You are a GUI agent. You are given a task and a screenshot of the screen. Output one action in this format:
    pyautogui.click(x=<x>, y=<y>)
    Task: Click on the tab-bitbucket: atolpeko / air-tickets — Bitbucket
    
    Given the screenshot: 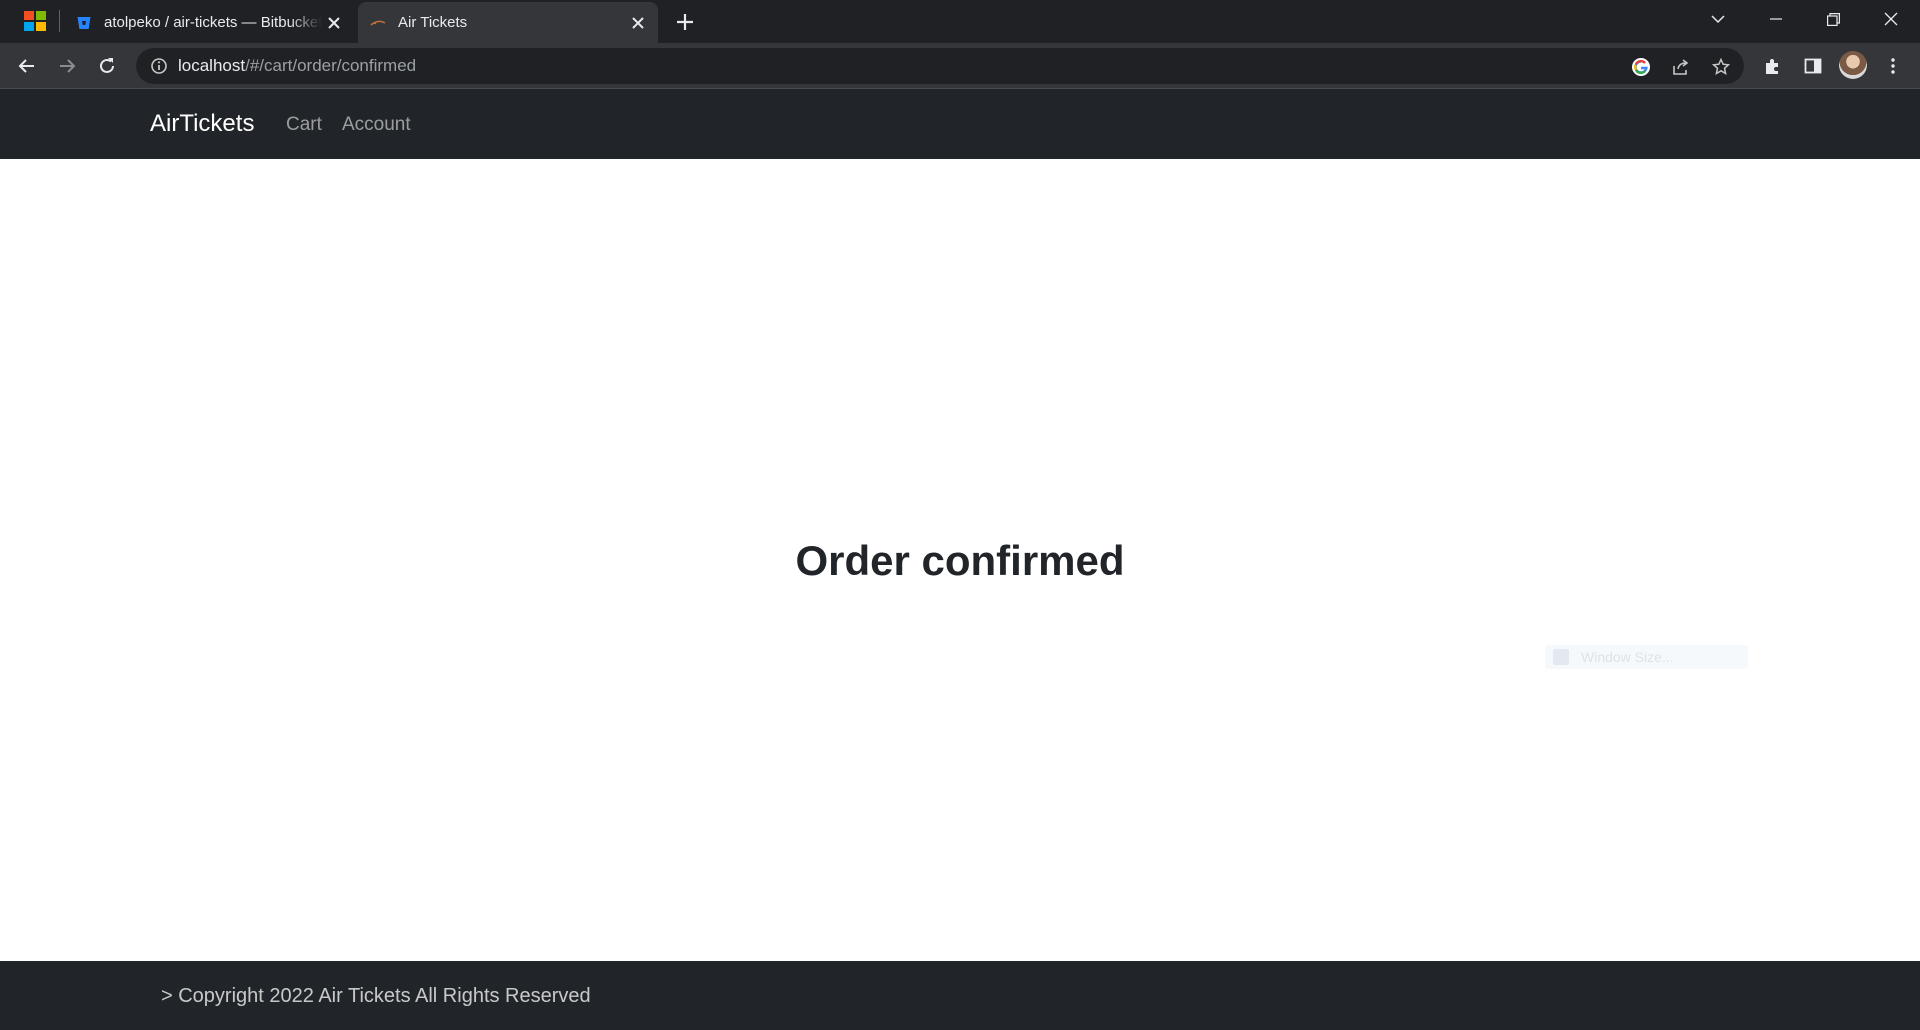 What is the action you would take?
    pyautogui.click(x=209, y=22)
    